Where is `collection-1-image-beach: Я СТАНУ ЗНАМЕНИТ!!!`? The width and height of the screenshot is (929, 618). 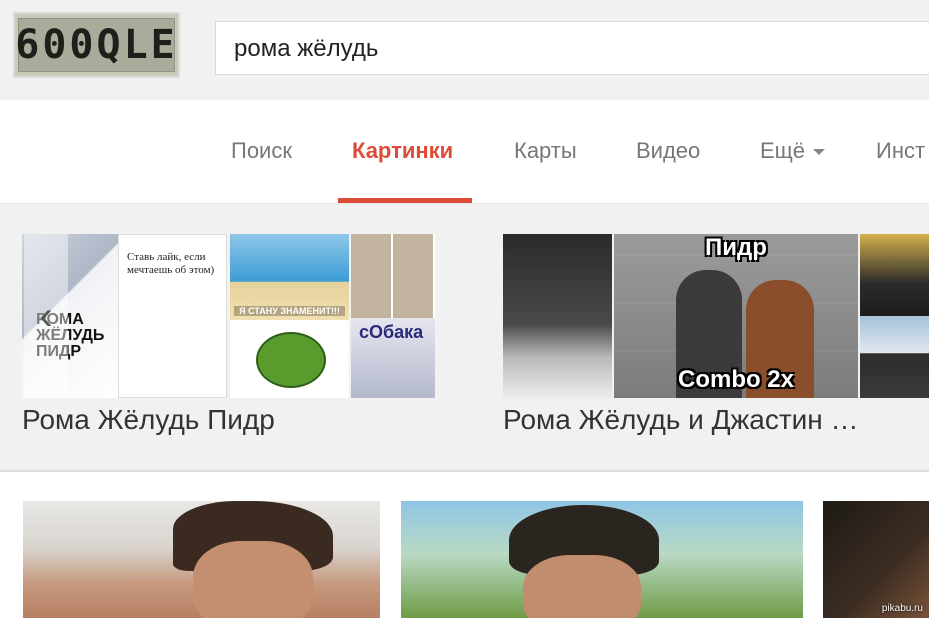 collection-1-image-beach: Я СТАНУ ЗНАМЕНИТ!!! is located at coordinates (289, 277).